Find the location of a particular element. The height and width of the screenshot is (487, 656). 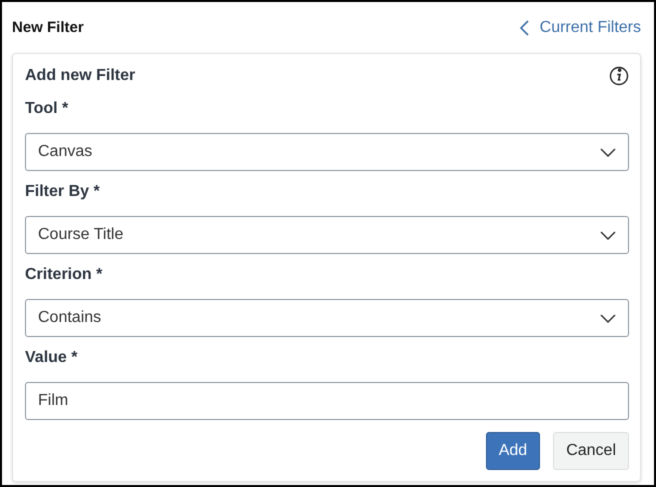

field-label: Value * is located at coordinates (51, 358).